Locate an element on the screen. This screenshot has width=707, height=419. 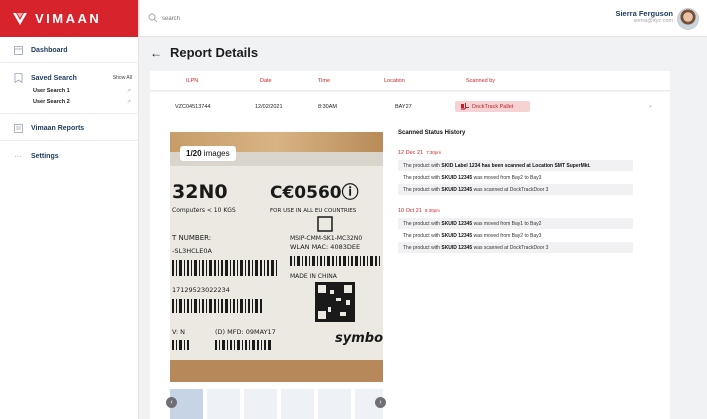
label-wlan-text: WLAN MAC: 4083DEE is located at coordinates (325, 247).